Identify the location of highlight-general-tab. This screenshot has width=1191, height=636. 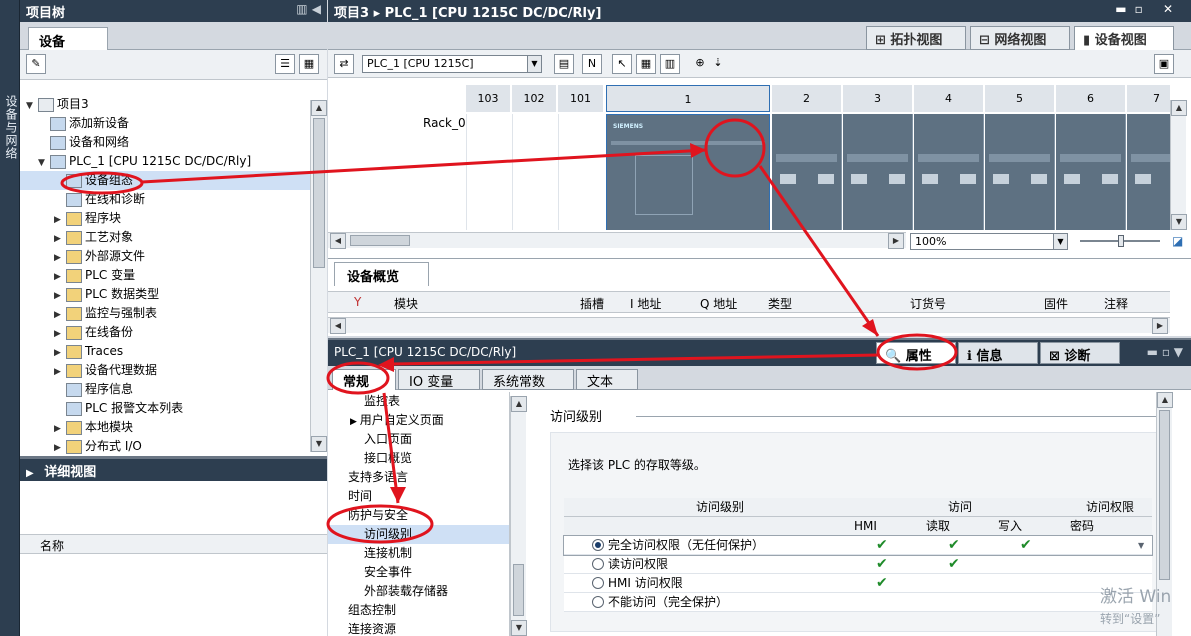
(358, 378).